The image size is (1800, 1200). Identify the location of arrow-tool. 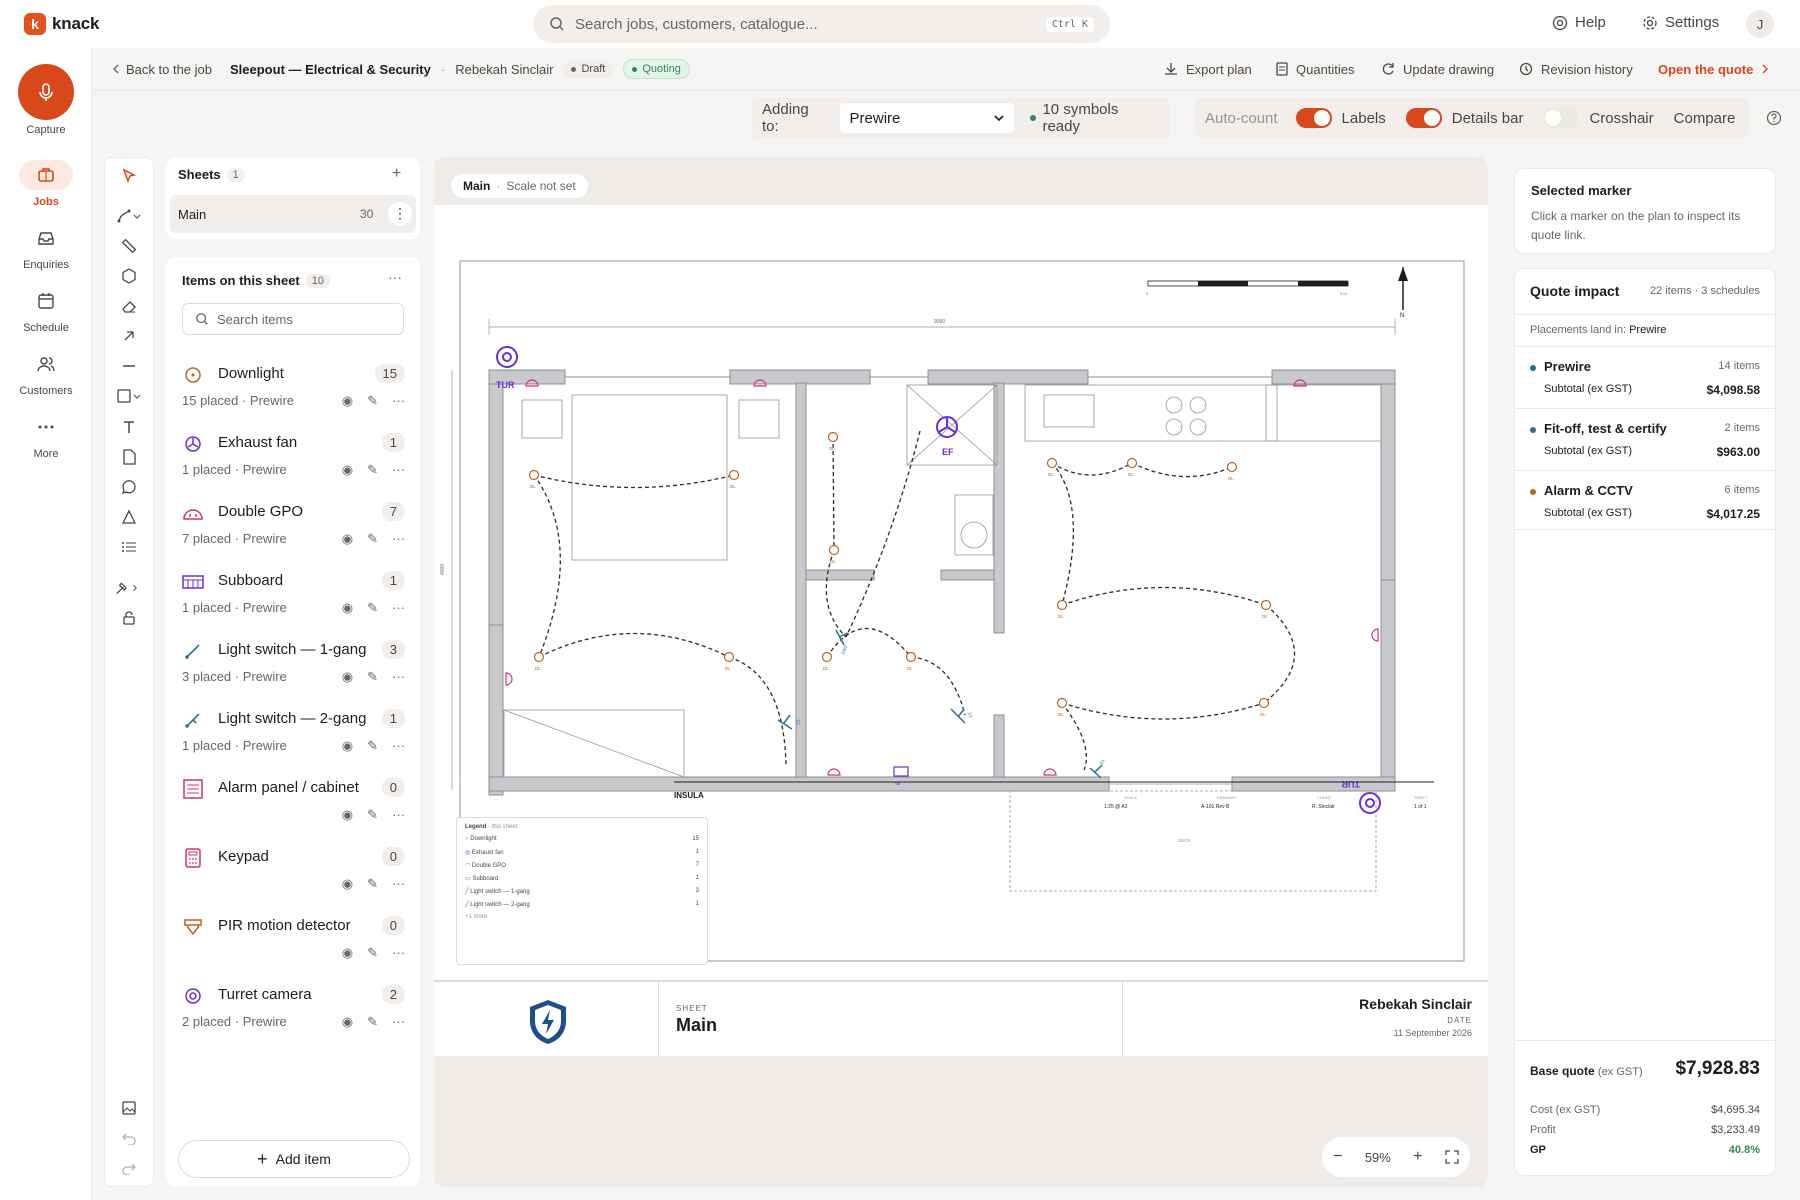
(129, 336).